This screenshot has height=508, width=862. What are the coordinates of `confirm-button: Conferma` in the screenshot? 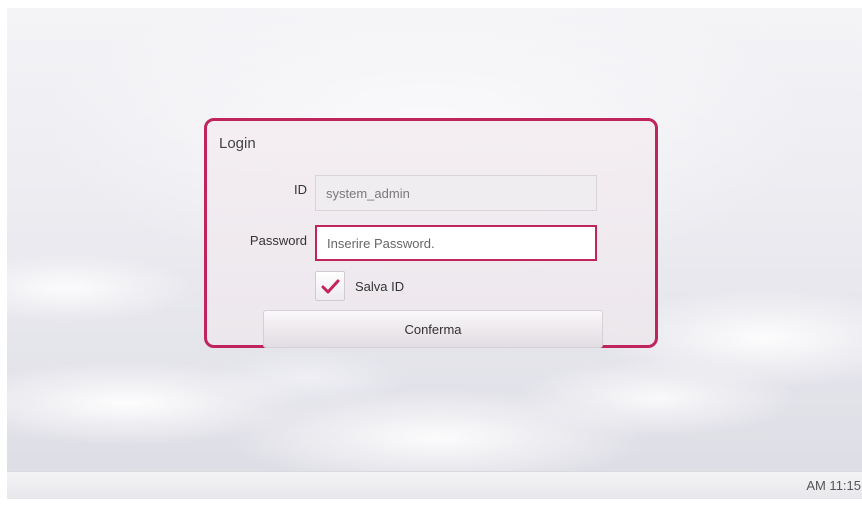 It's located at (433, 329).